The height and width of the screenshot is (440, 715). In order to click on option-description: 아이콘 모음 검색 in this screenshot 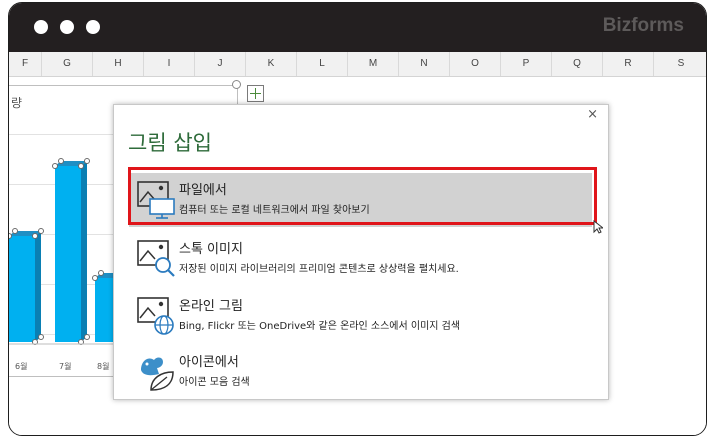, I will do `click(214, 382)`.